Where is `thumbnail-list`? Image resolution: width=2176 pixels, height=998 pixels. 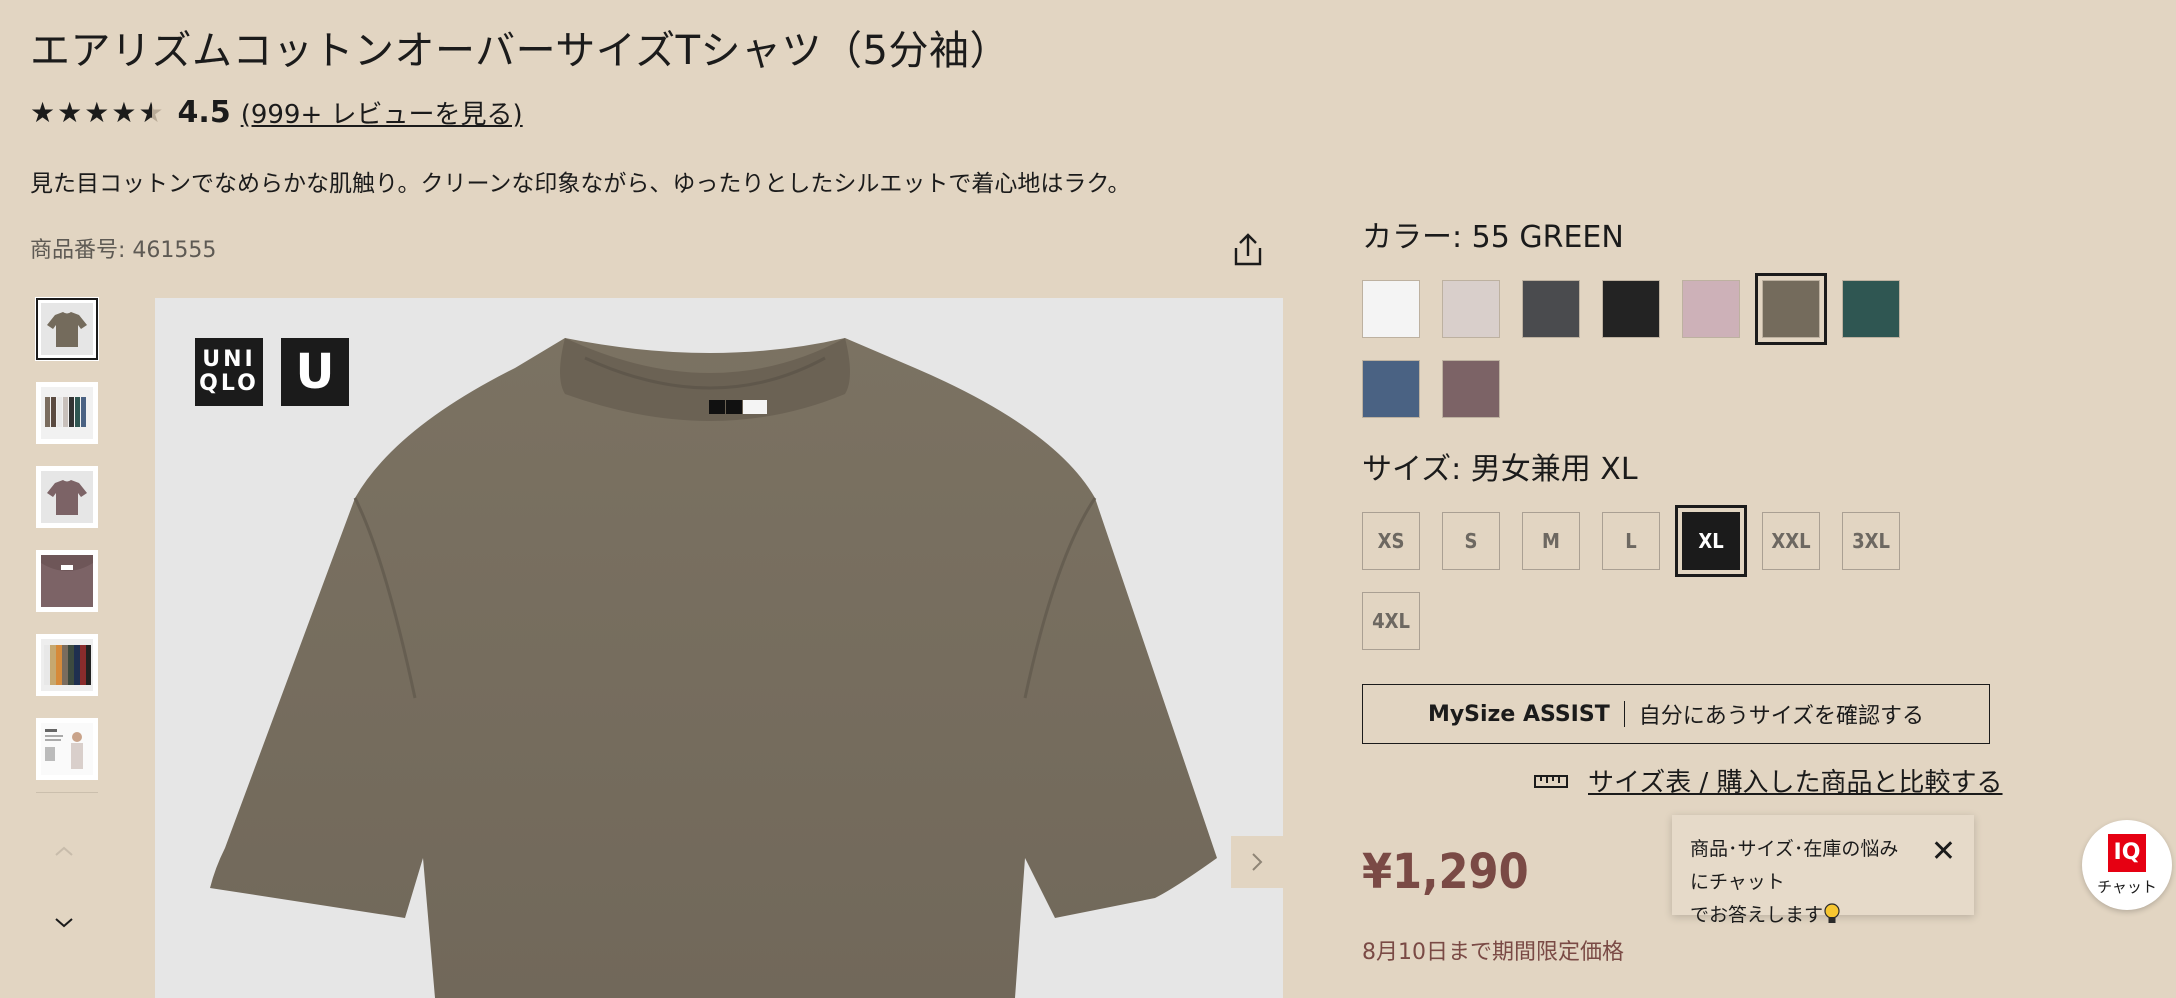 thumbnail-list is located at coordinates (67, 549).